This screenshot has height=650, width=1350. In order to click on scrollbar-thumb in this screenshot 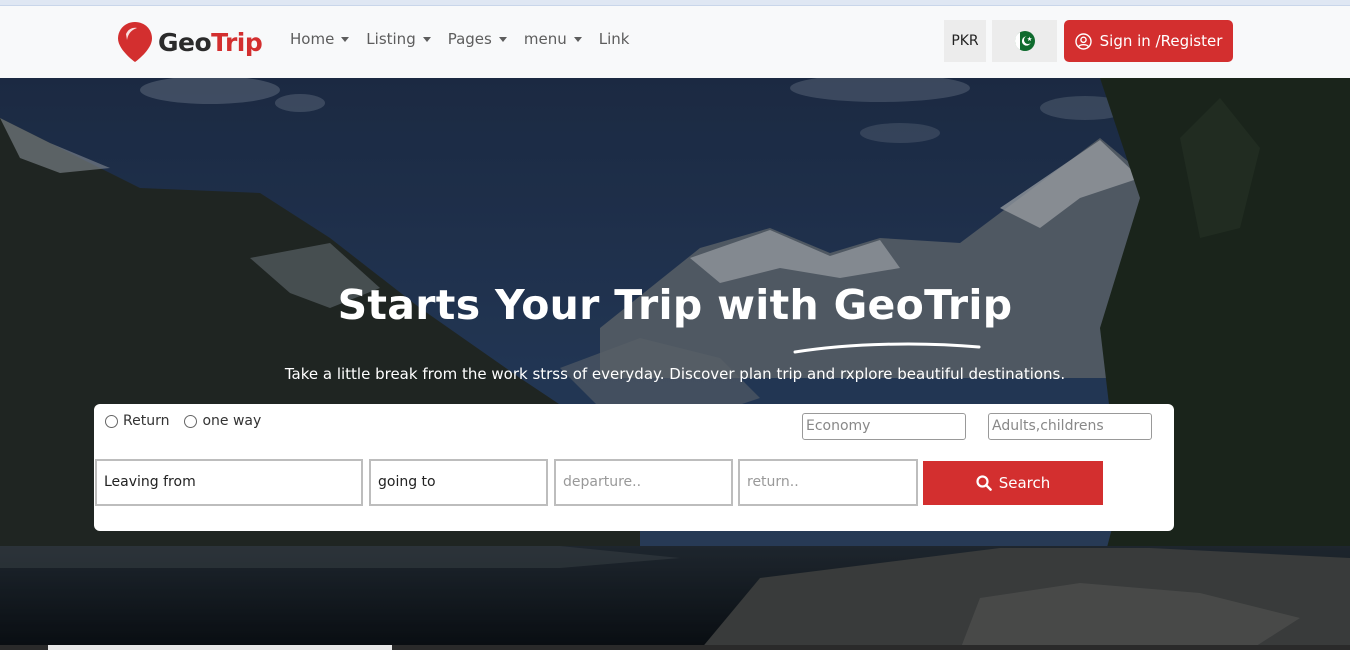, I will do `click(220, 647)`.